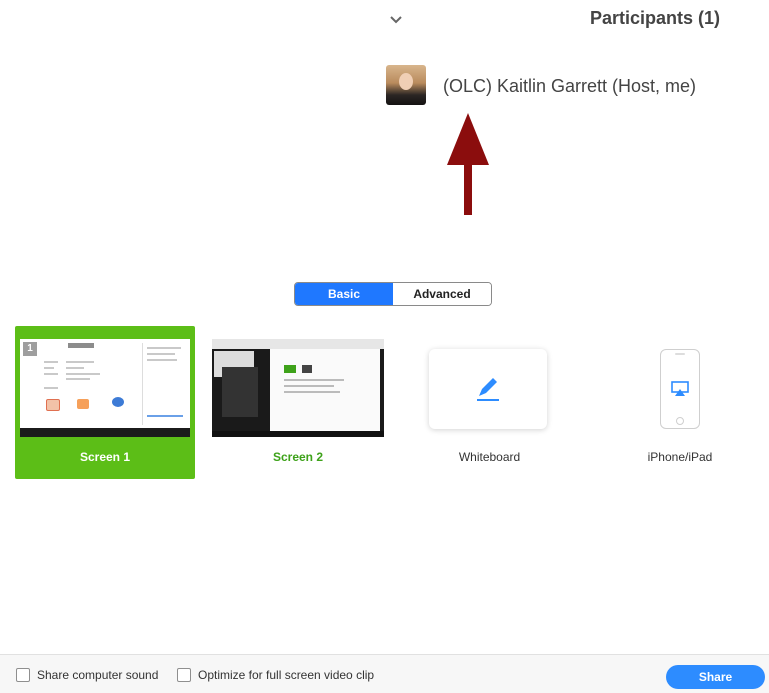  What do you see at coordinates (30, 349) in the screenshot?
I see `screen-number-badge: 1` at bounding box center [30, 349].